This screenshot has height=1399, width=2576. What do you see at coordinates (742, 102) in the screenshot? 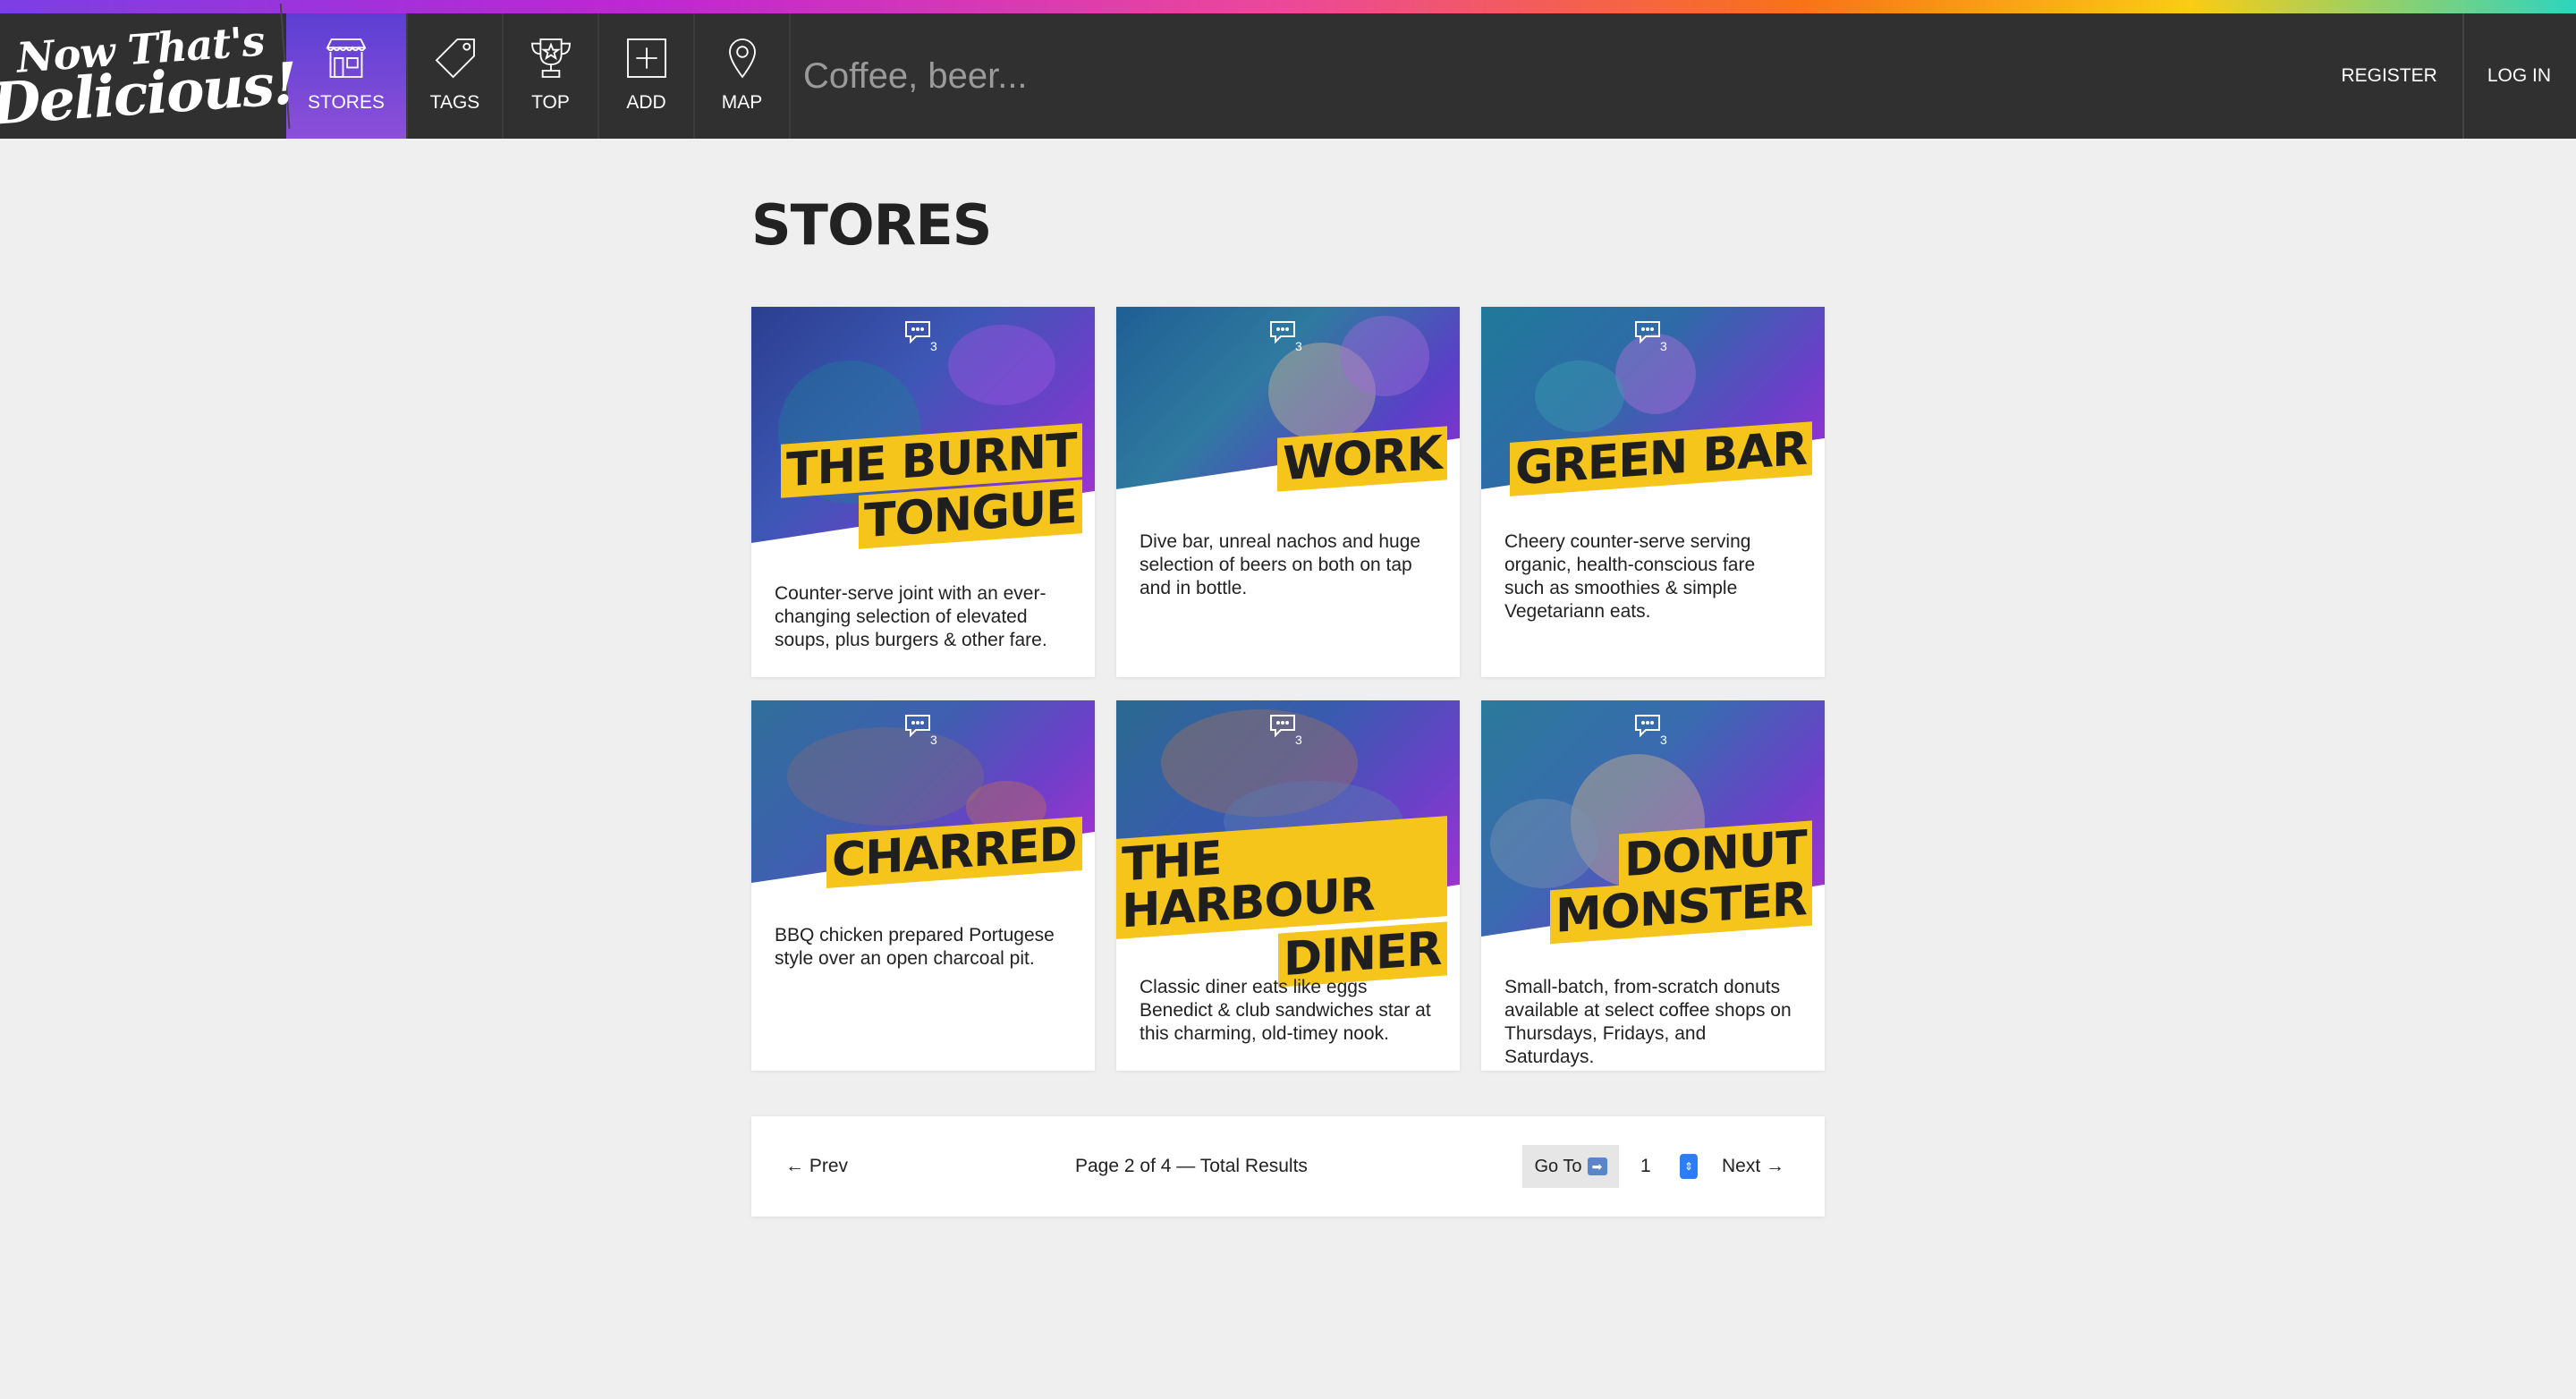
I see `nav-map-label: MAP` at bounding box center [742, 102].